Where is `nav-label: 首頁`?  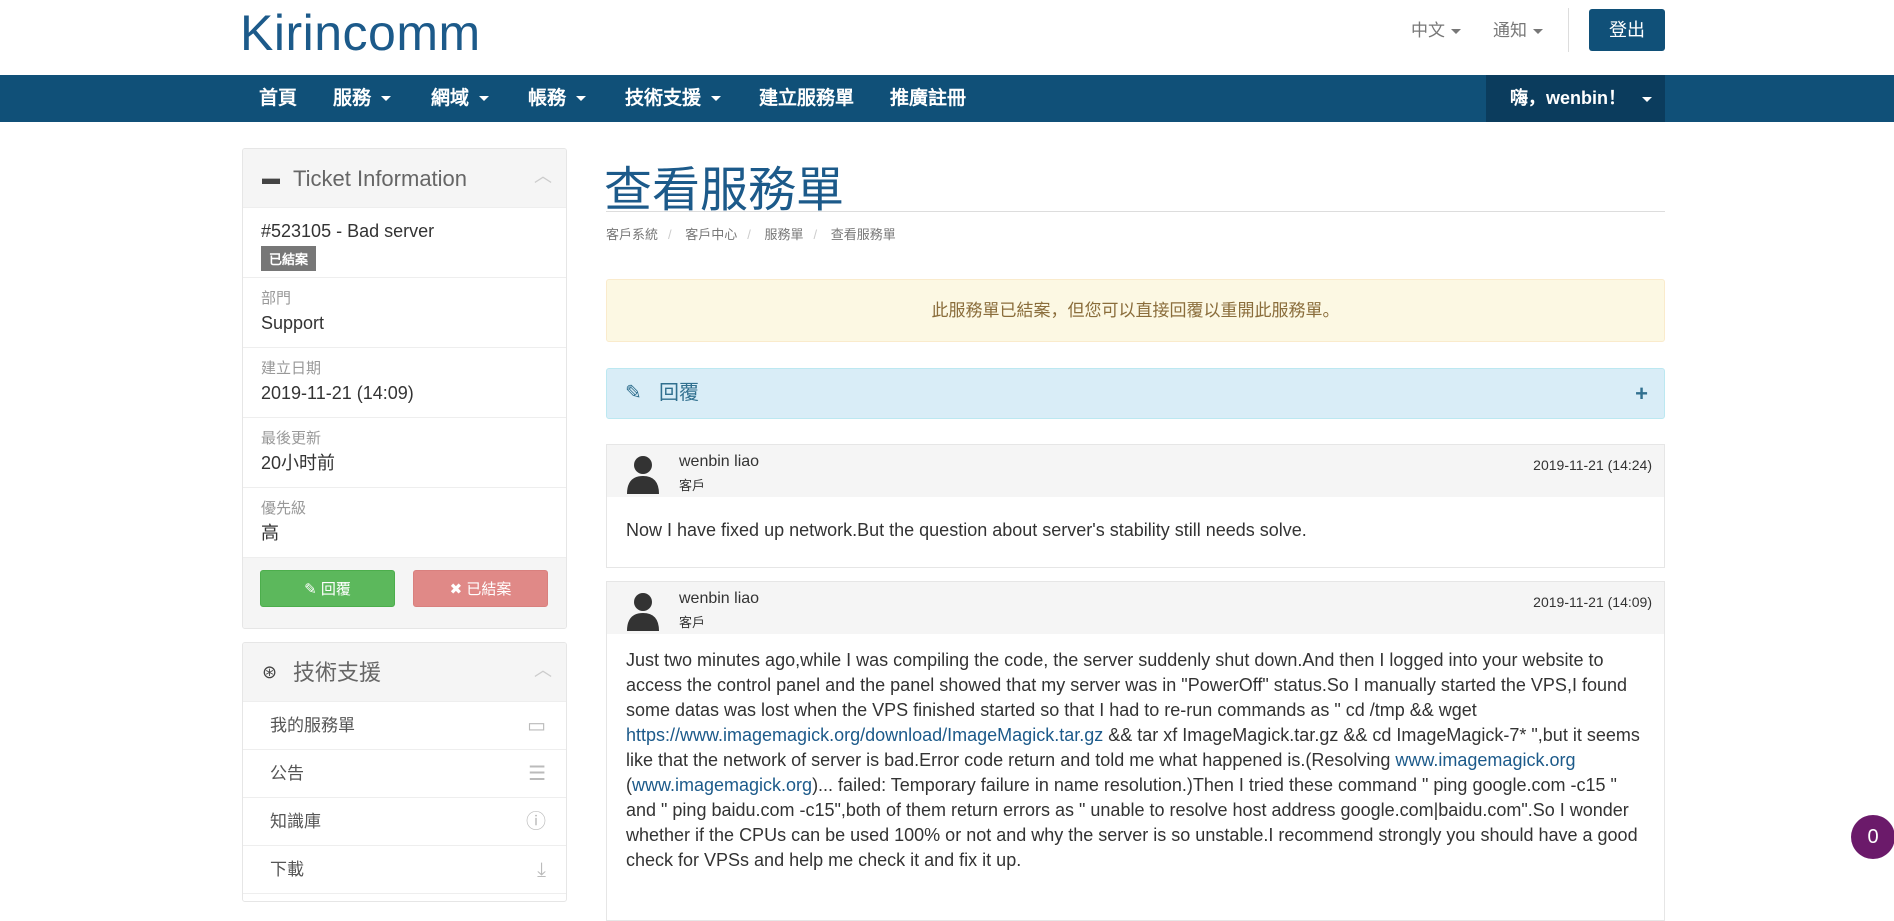
nav-label: 首頁 is located at coordinates (278, 98).